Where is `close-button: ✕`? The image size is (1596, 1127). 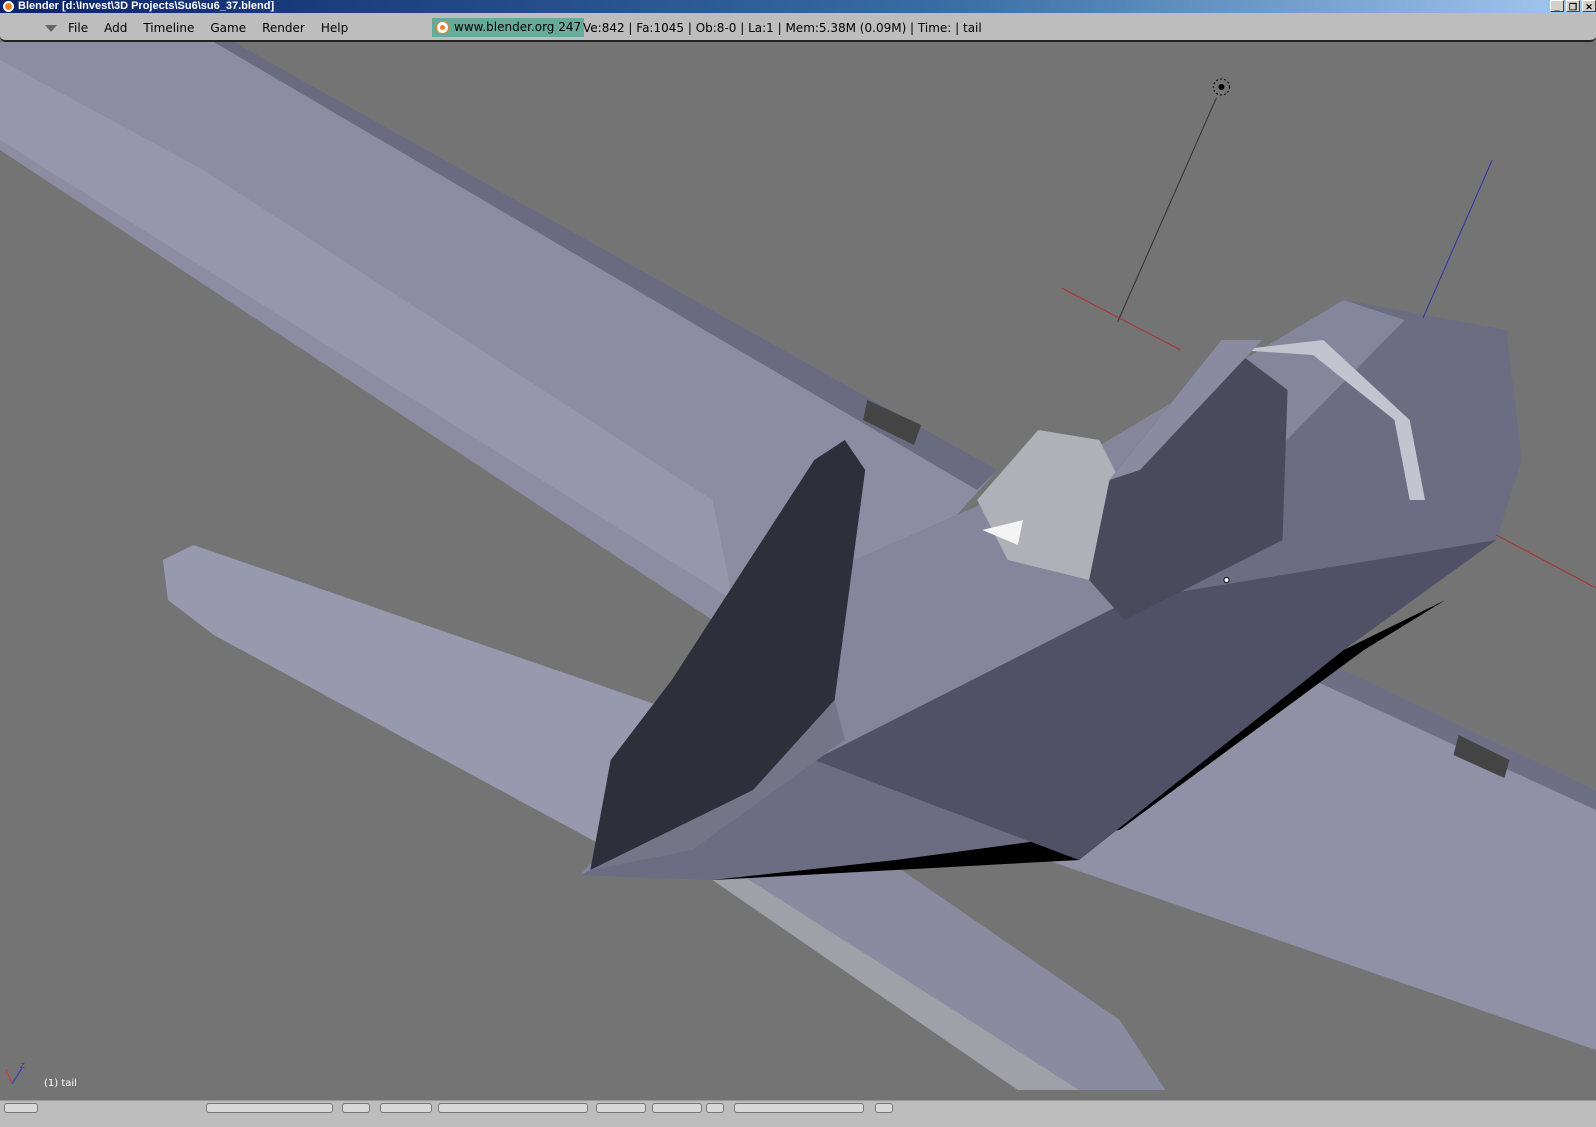 close-button: ✕ is located at coordinates (1589, 6).